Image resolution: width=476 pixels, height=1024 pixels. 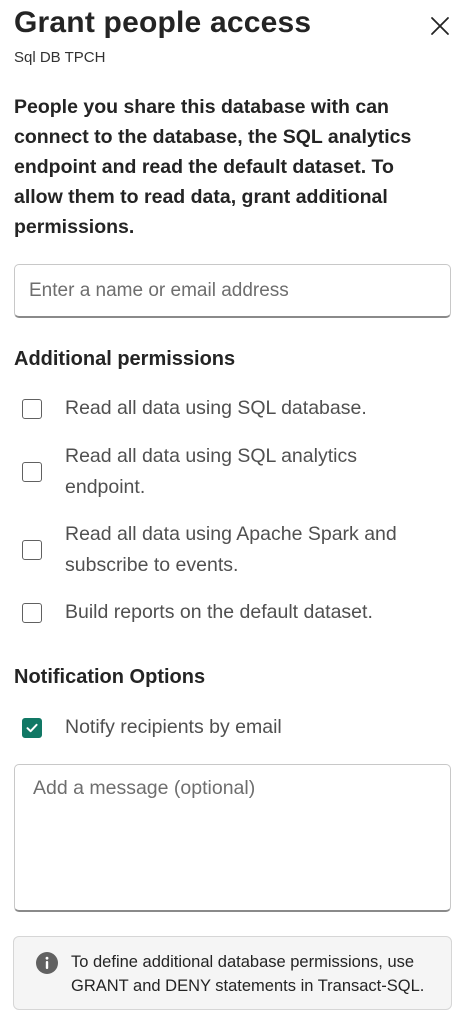 I want to click on close-icon, so click(x=440, y=26).